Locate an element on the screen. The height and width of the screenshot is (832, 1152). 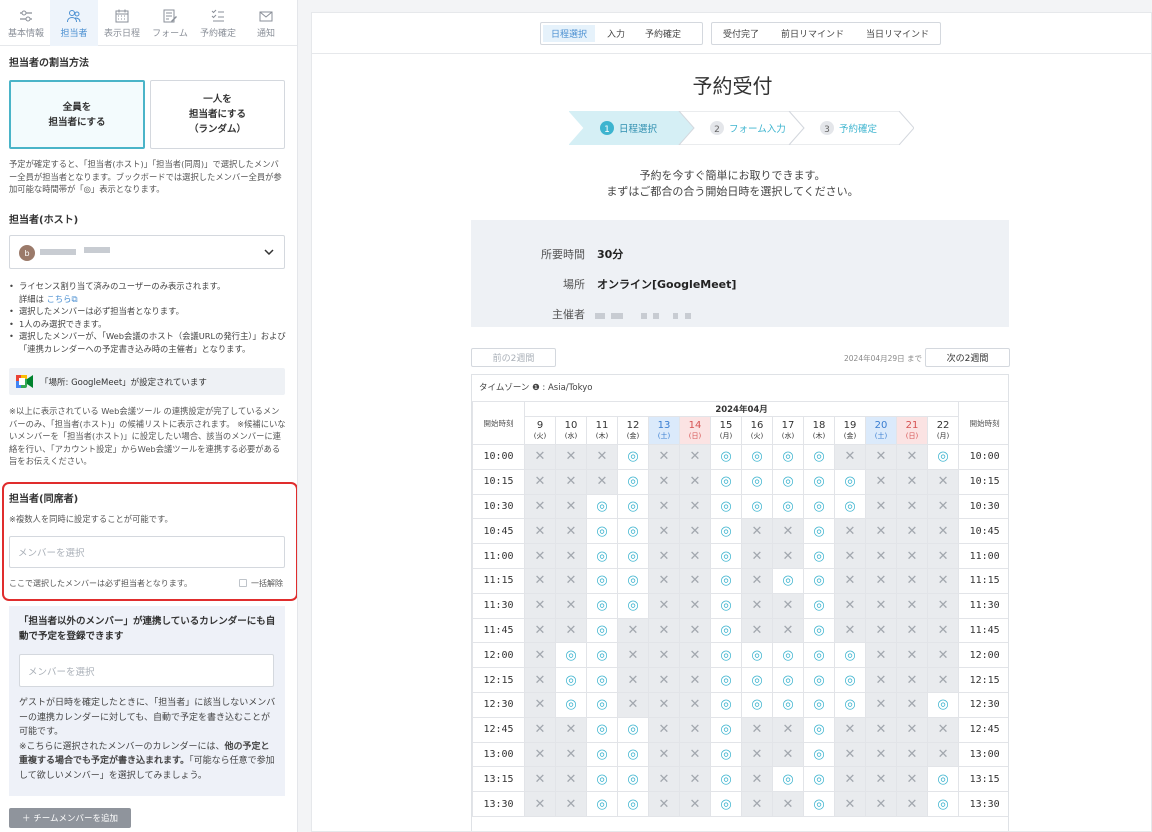
nav-tab-4: 予約確定 is located at coordinates (218, 23).